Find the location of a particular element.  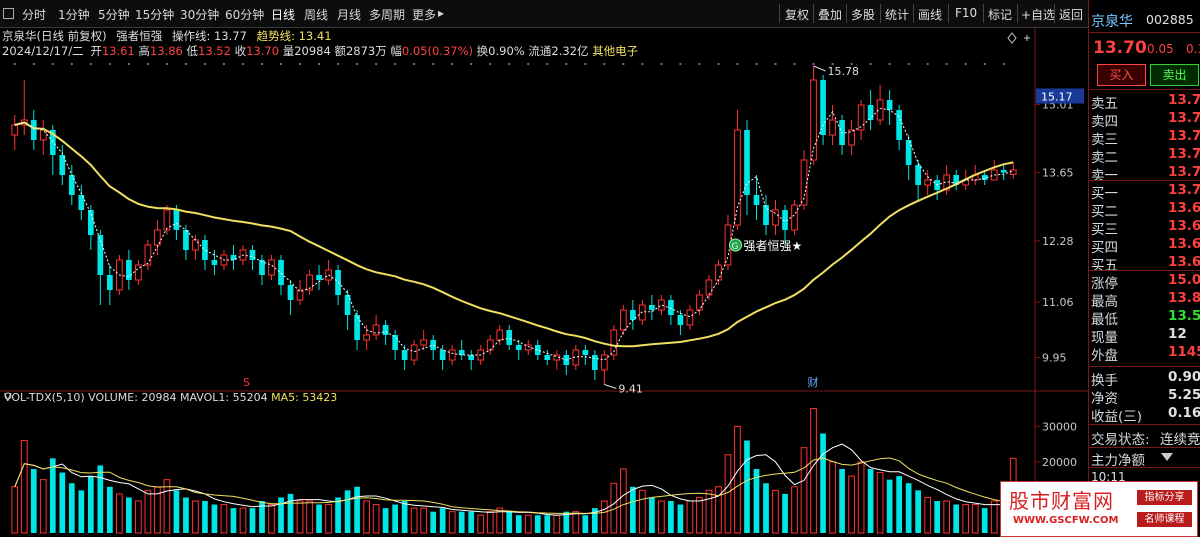

bid-row-label: 买四 is located at coordinates (1104, 248).